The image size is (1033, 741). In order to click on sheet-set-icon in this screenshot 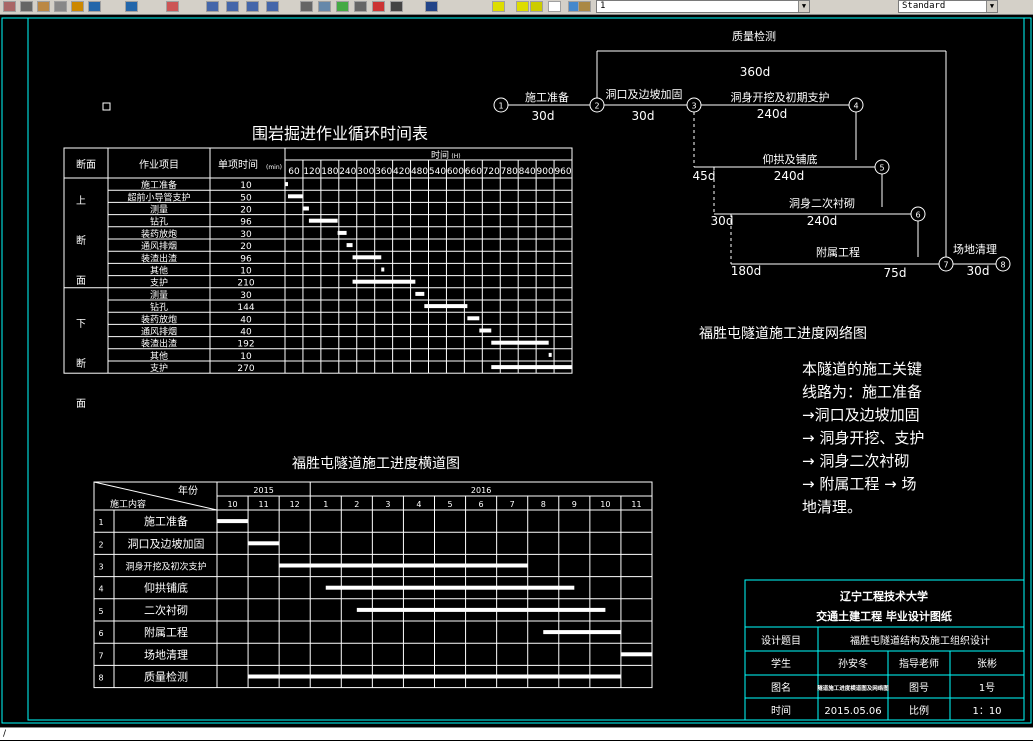, I will do `click(342, 6)`.